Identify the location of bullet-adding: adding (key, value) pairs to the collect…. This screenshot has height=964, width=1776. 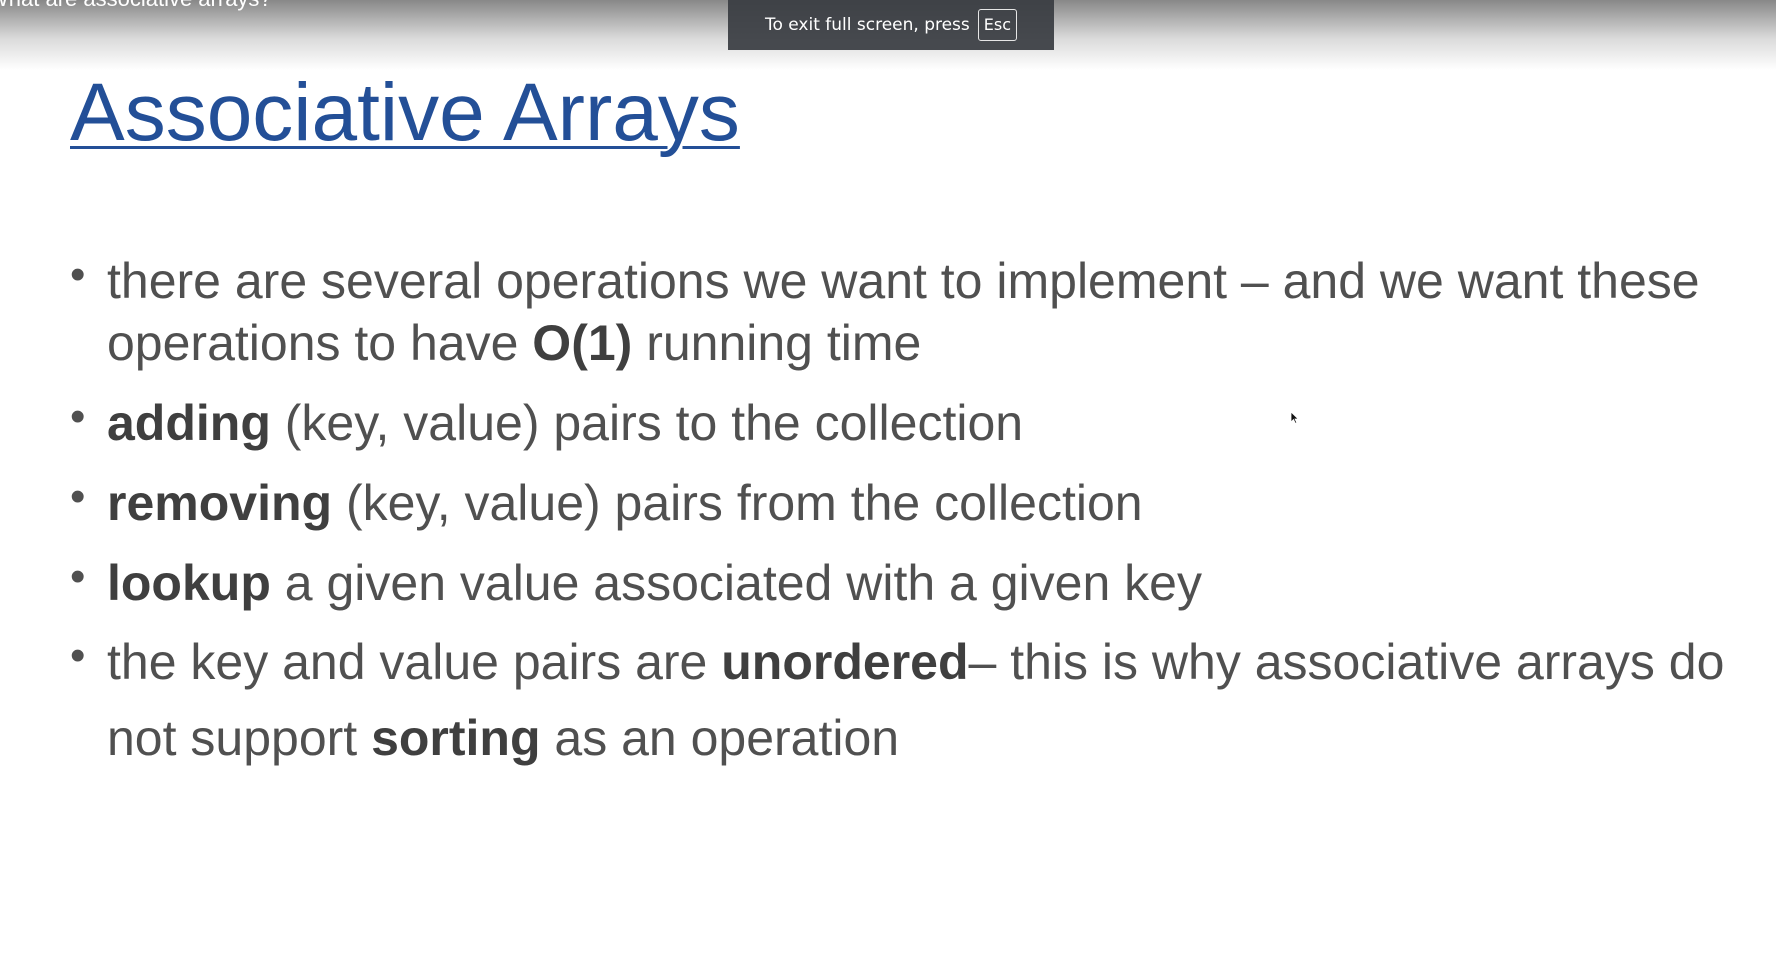
(900, 420).